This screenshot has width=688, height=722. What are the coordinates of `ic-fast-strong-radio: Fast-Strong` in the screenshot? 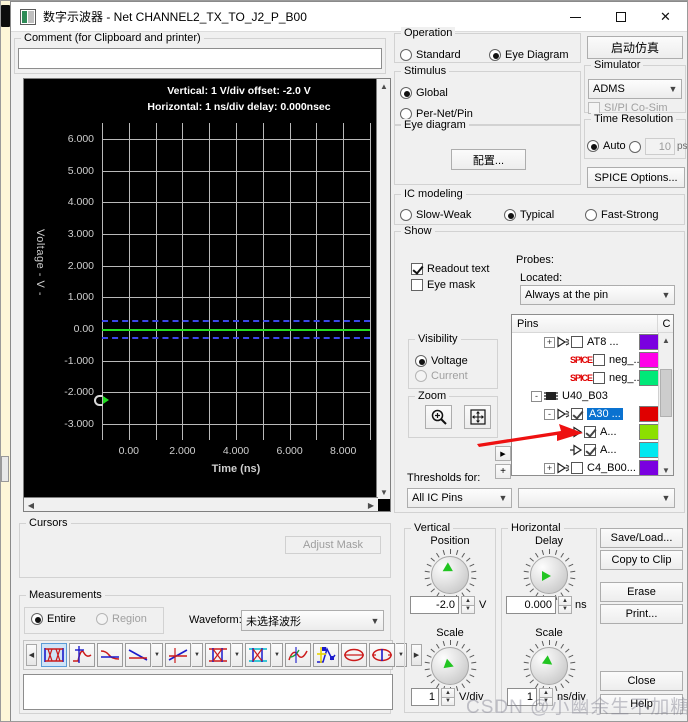 It's located at (621, 215).